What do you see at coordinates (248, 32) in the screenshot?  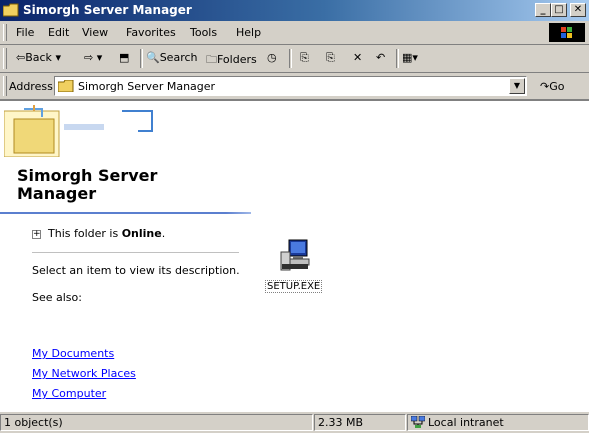 I see `menu-help: Help` at bounding box center [248, 32].